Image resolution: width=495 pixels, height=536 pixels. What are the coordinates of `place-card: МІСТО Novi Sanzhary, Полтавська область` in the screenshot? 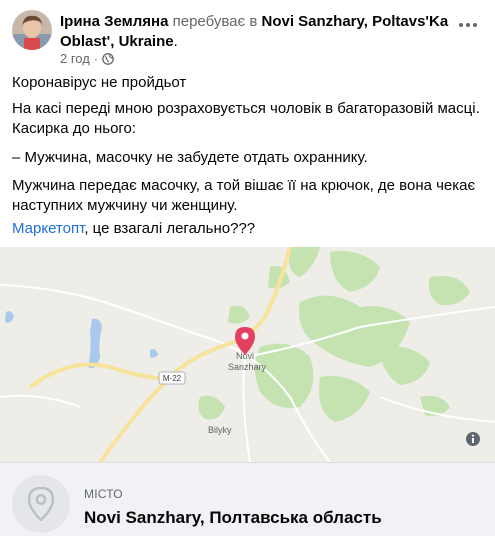 It's located at (247, 499).